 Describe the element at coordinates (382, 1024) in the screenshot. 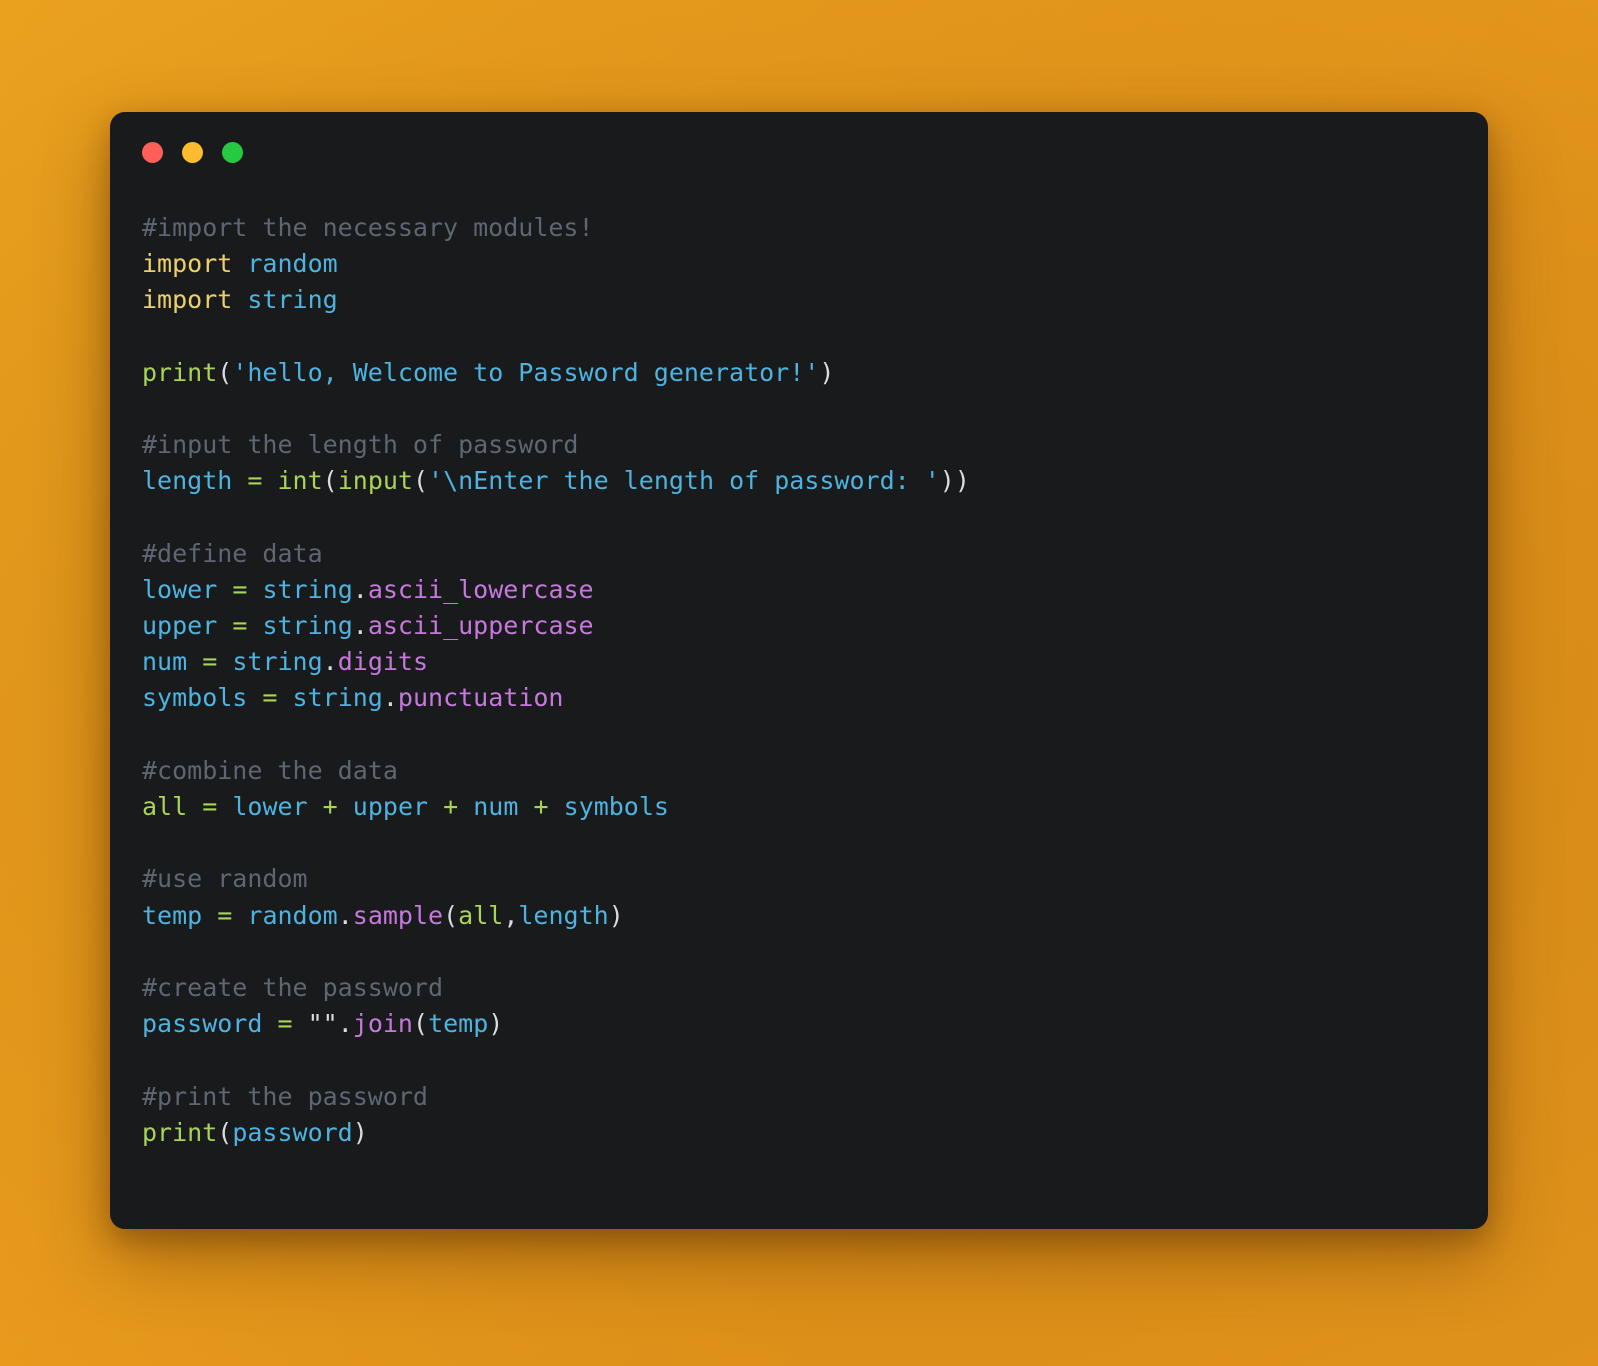

I see `code-token-attr: join` at that location.